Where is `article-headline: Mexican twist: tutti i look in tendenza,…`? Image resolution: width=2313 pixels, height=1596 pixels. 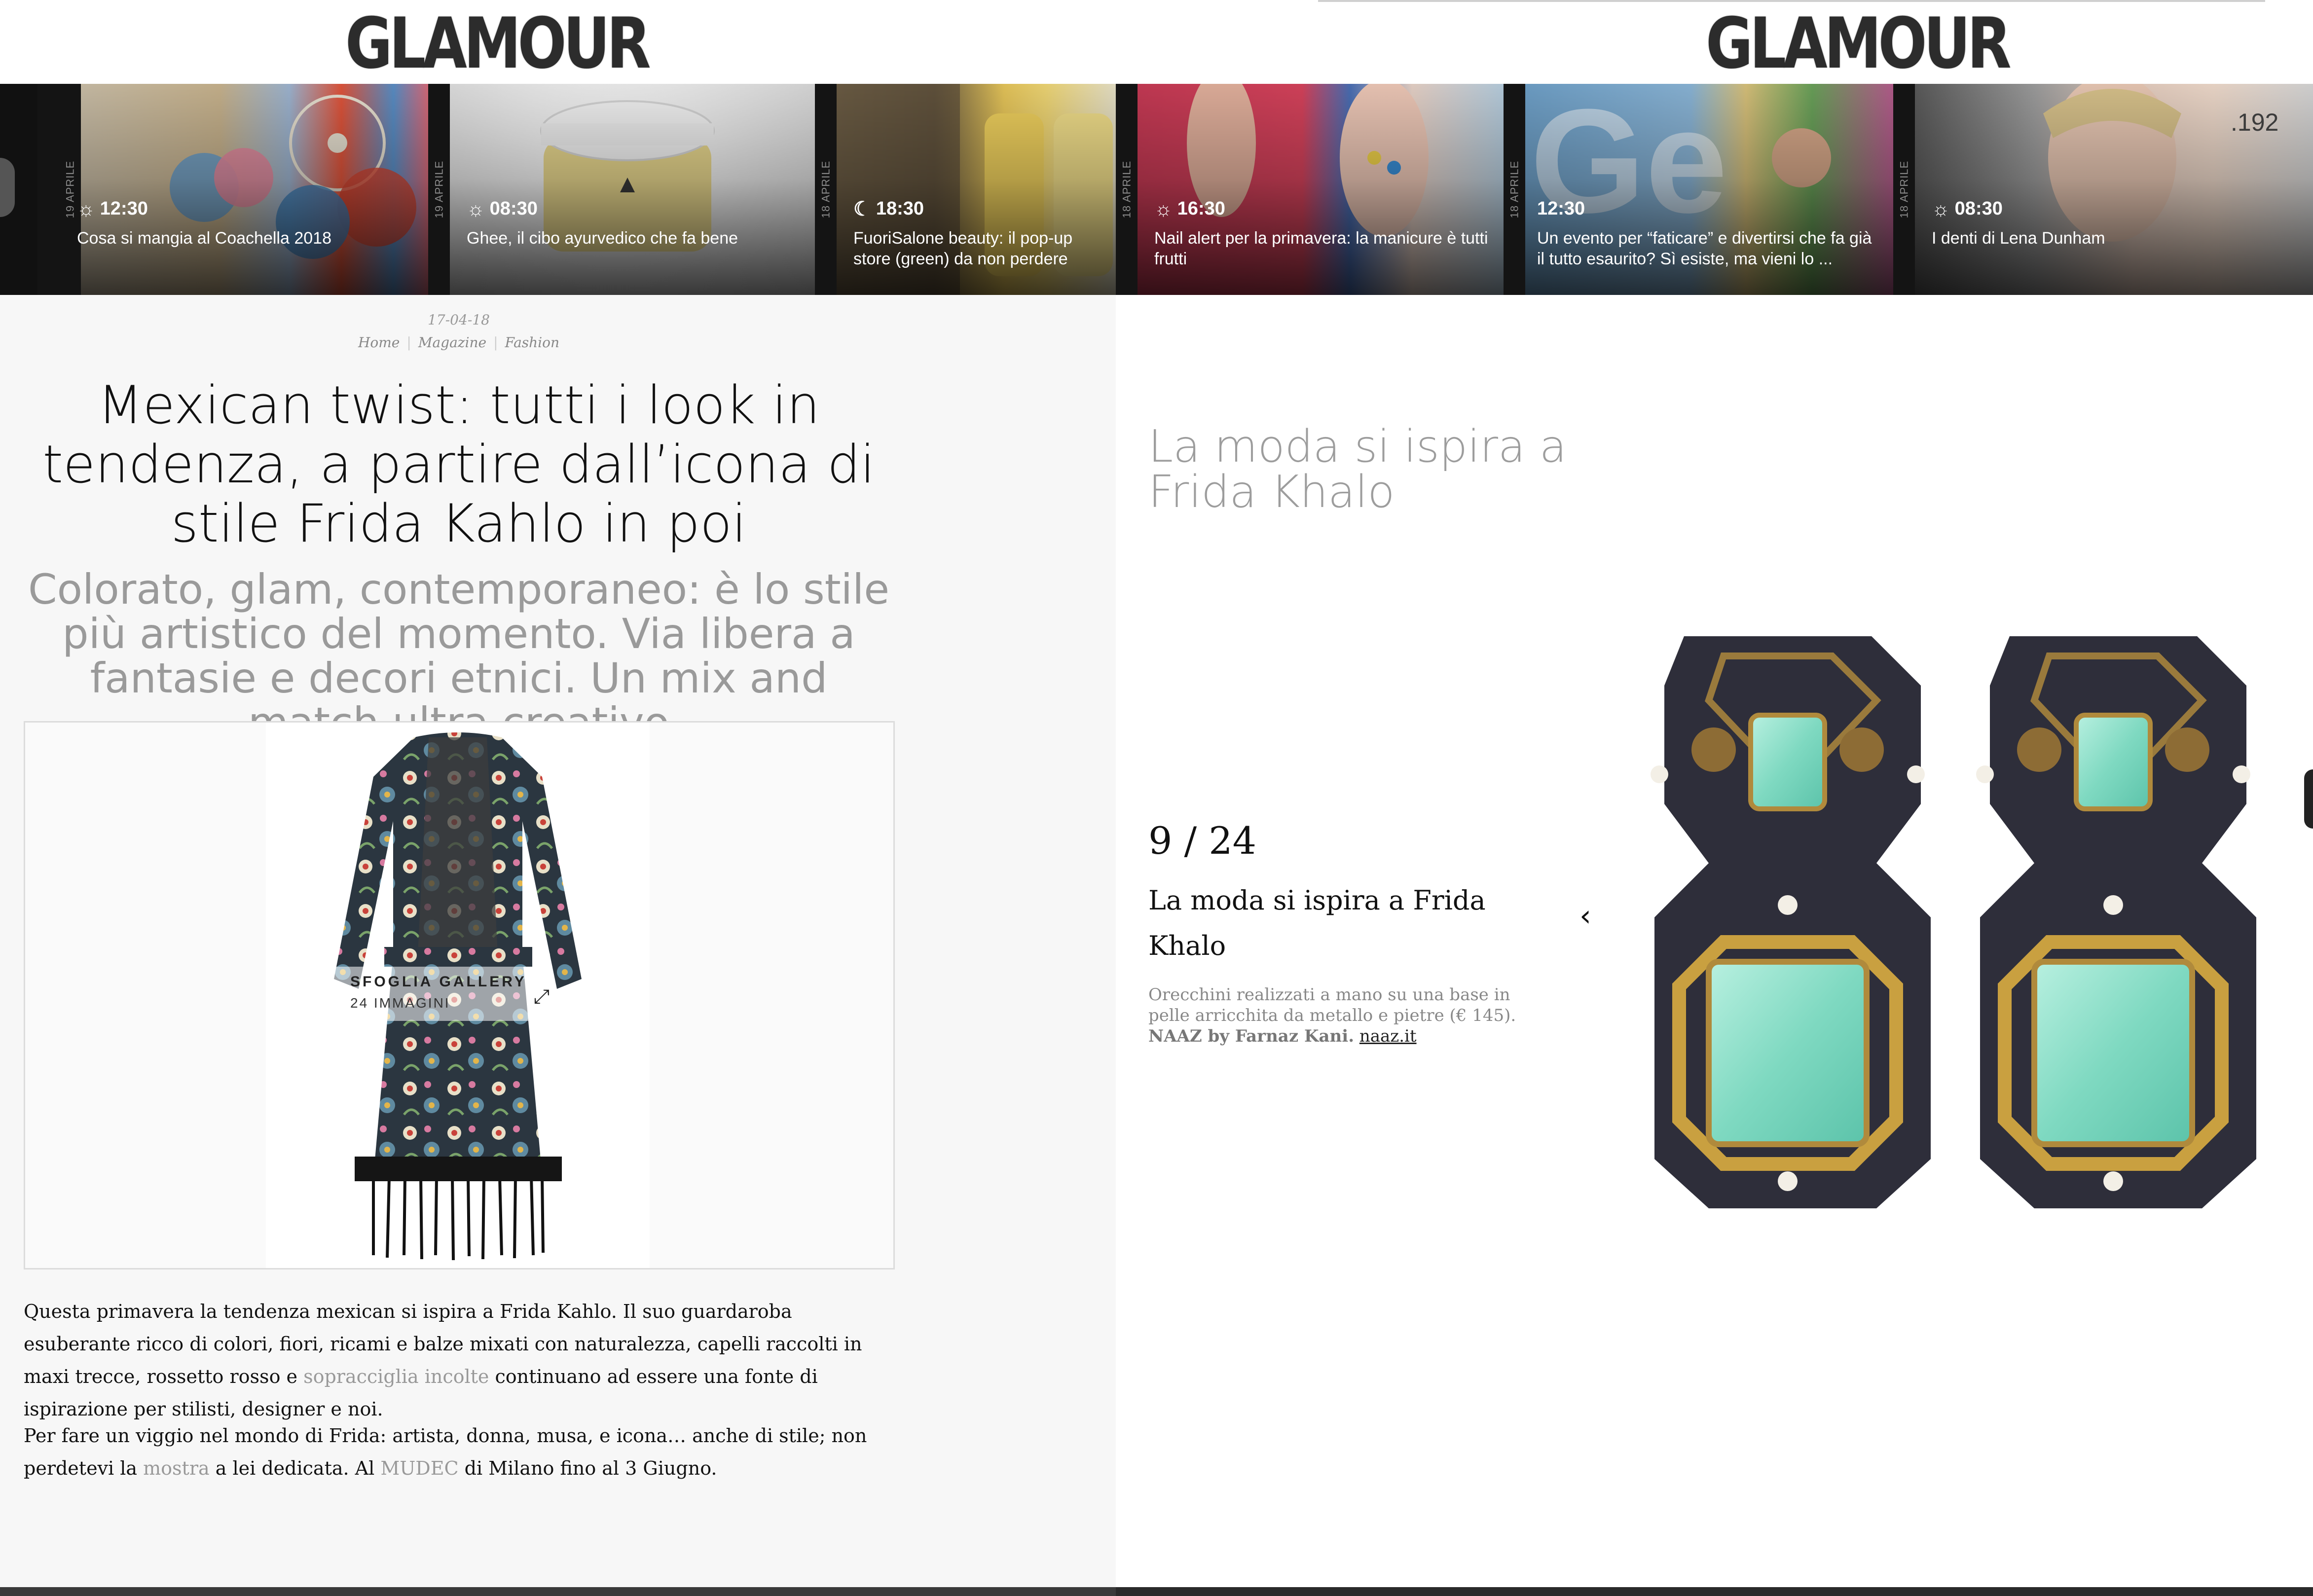 article-headline: Mexican twist: tutti i look in tendenza,… is located at coordinates (458, 464).